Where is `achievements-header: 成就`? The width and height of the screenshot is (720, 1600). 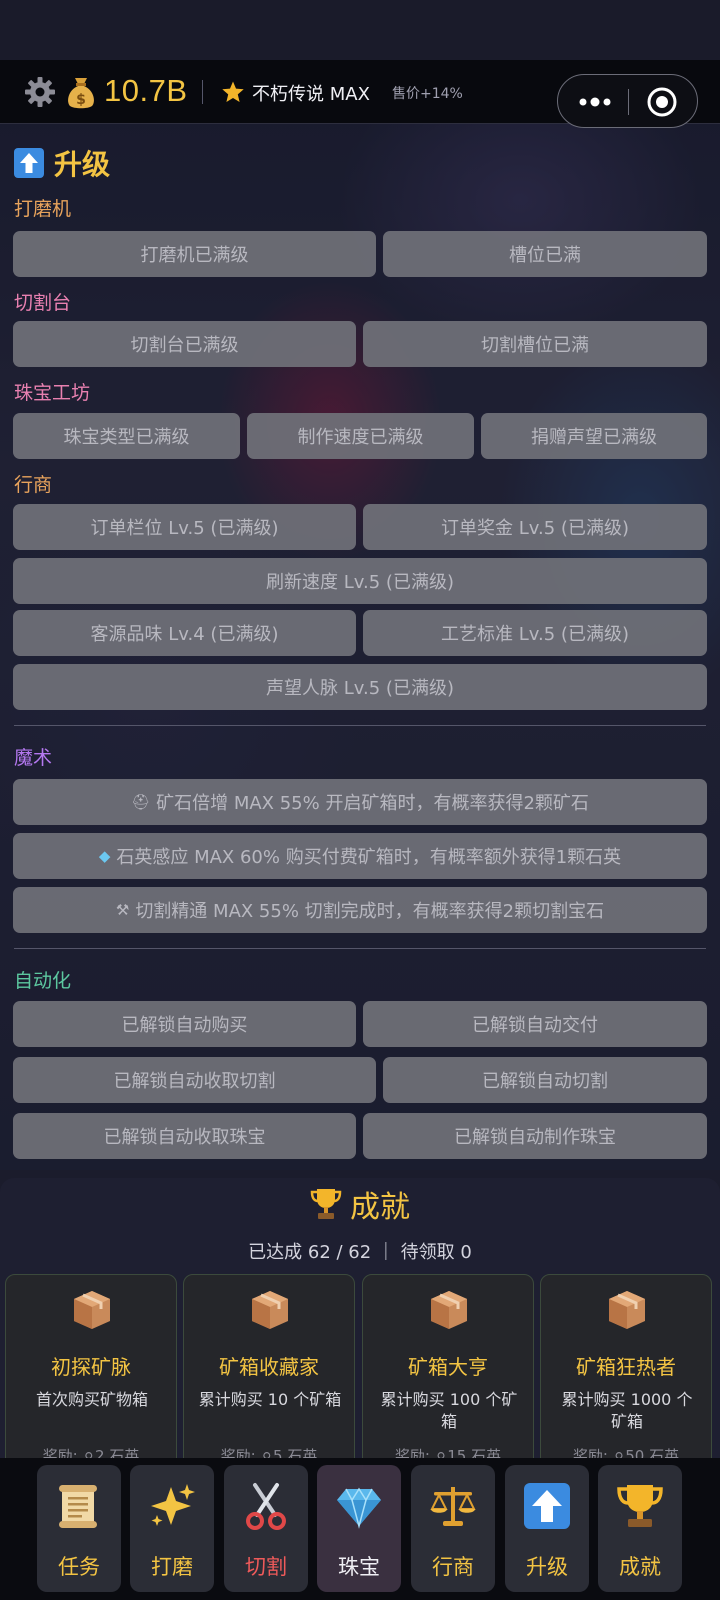
achievements-header: 成就 is located at coordinates (360, 1204).